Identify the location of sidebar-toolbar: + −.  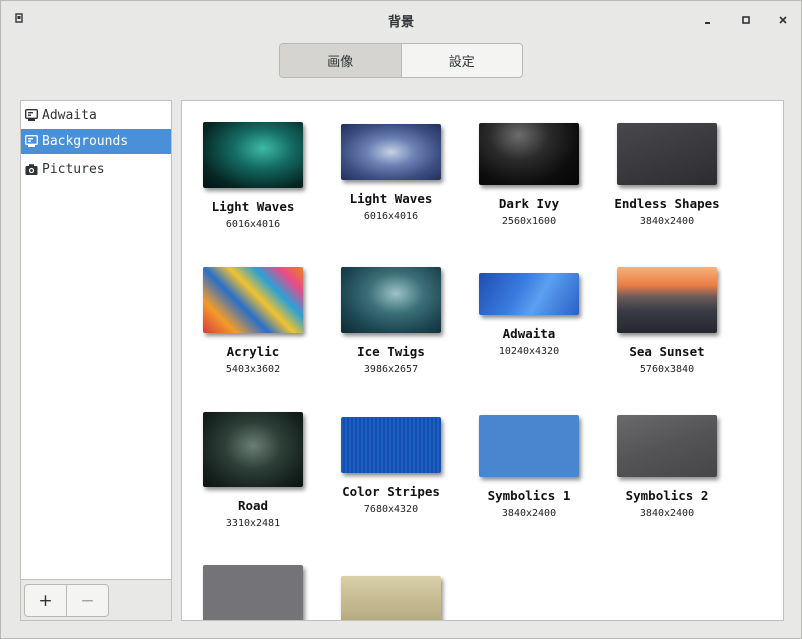
(96, 599).